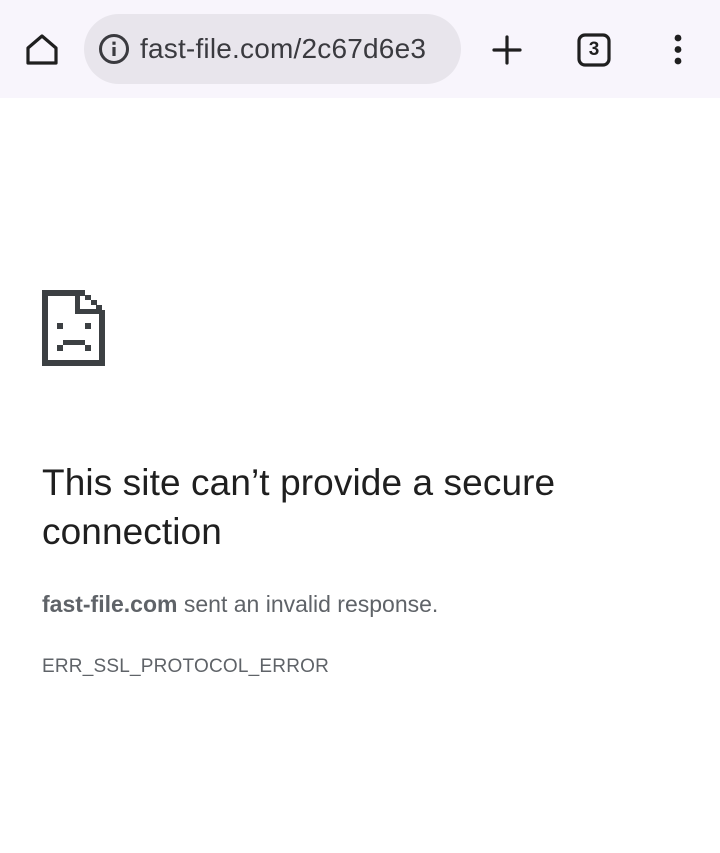 The image size is (720, 853). Describe the element at coordinates (110, 604) in the screenshot. I see `error-host: fast-file.com` at that location.